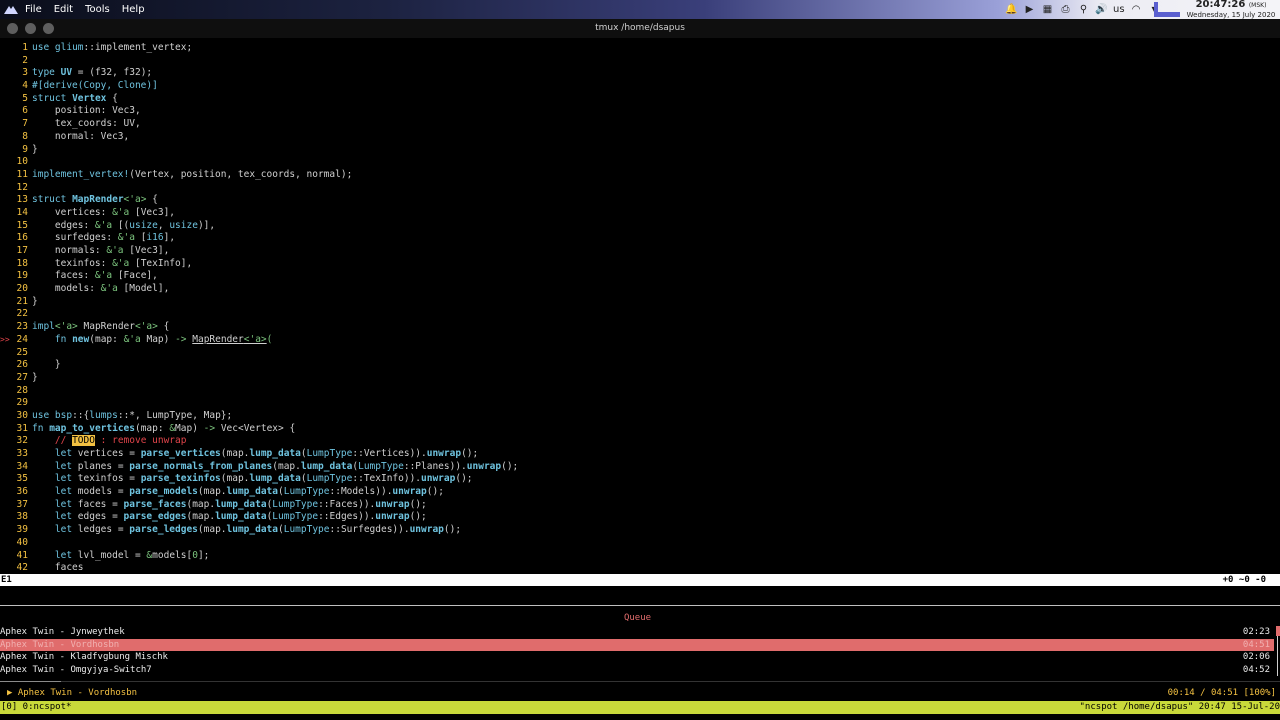 This screenshot has height=720, width=1280. I want to click on menu-help: Help, so click(133, 9).